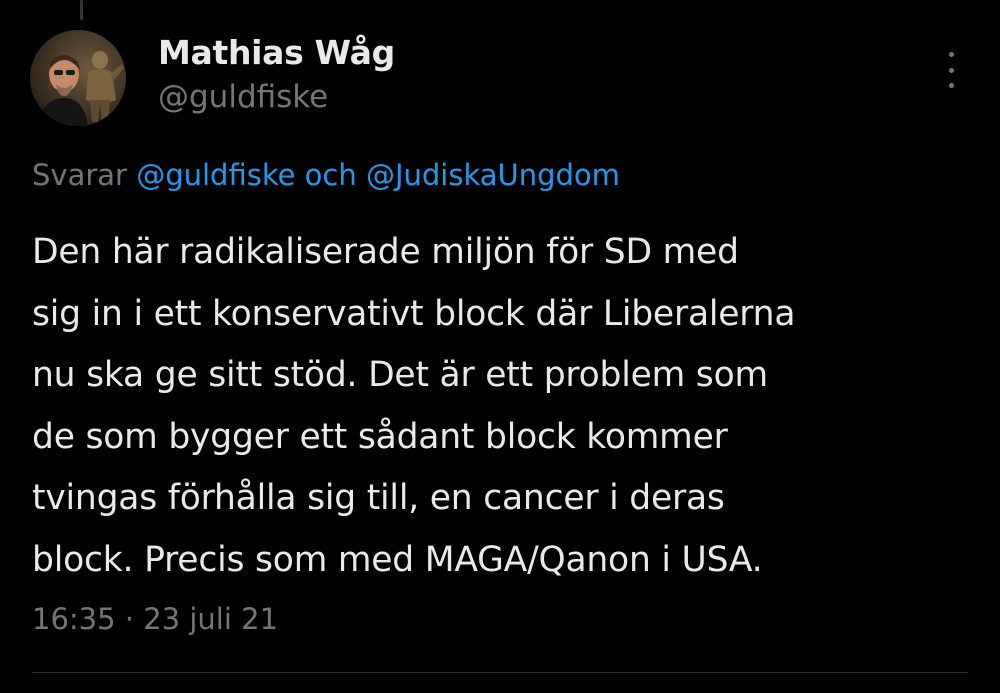 This screenshot has height=693, width=1000. What do you see at coordinates (951, 54) in the screenshot?
I see `more-vertical-icon` at bounding box center [951, 54].